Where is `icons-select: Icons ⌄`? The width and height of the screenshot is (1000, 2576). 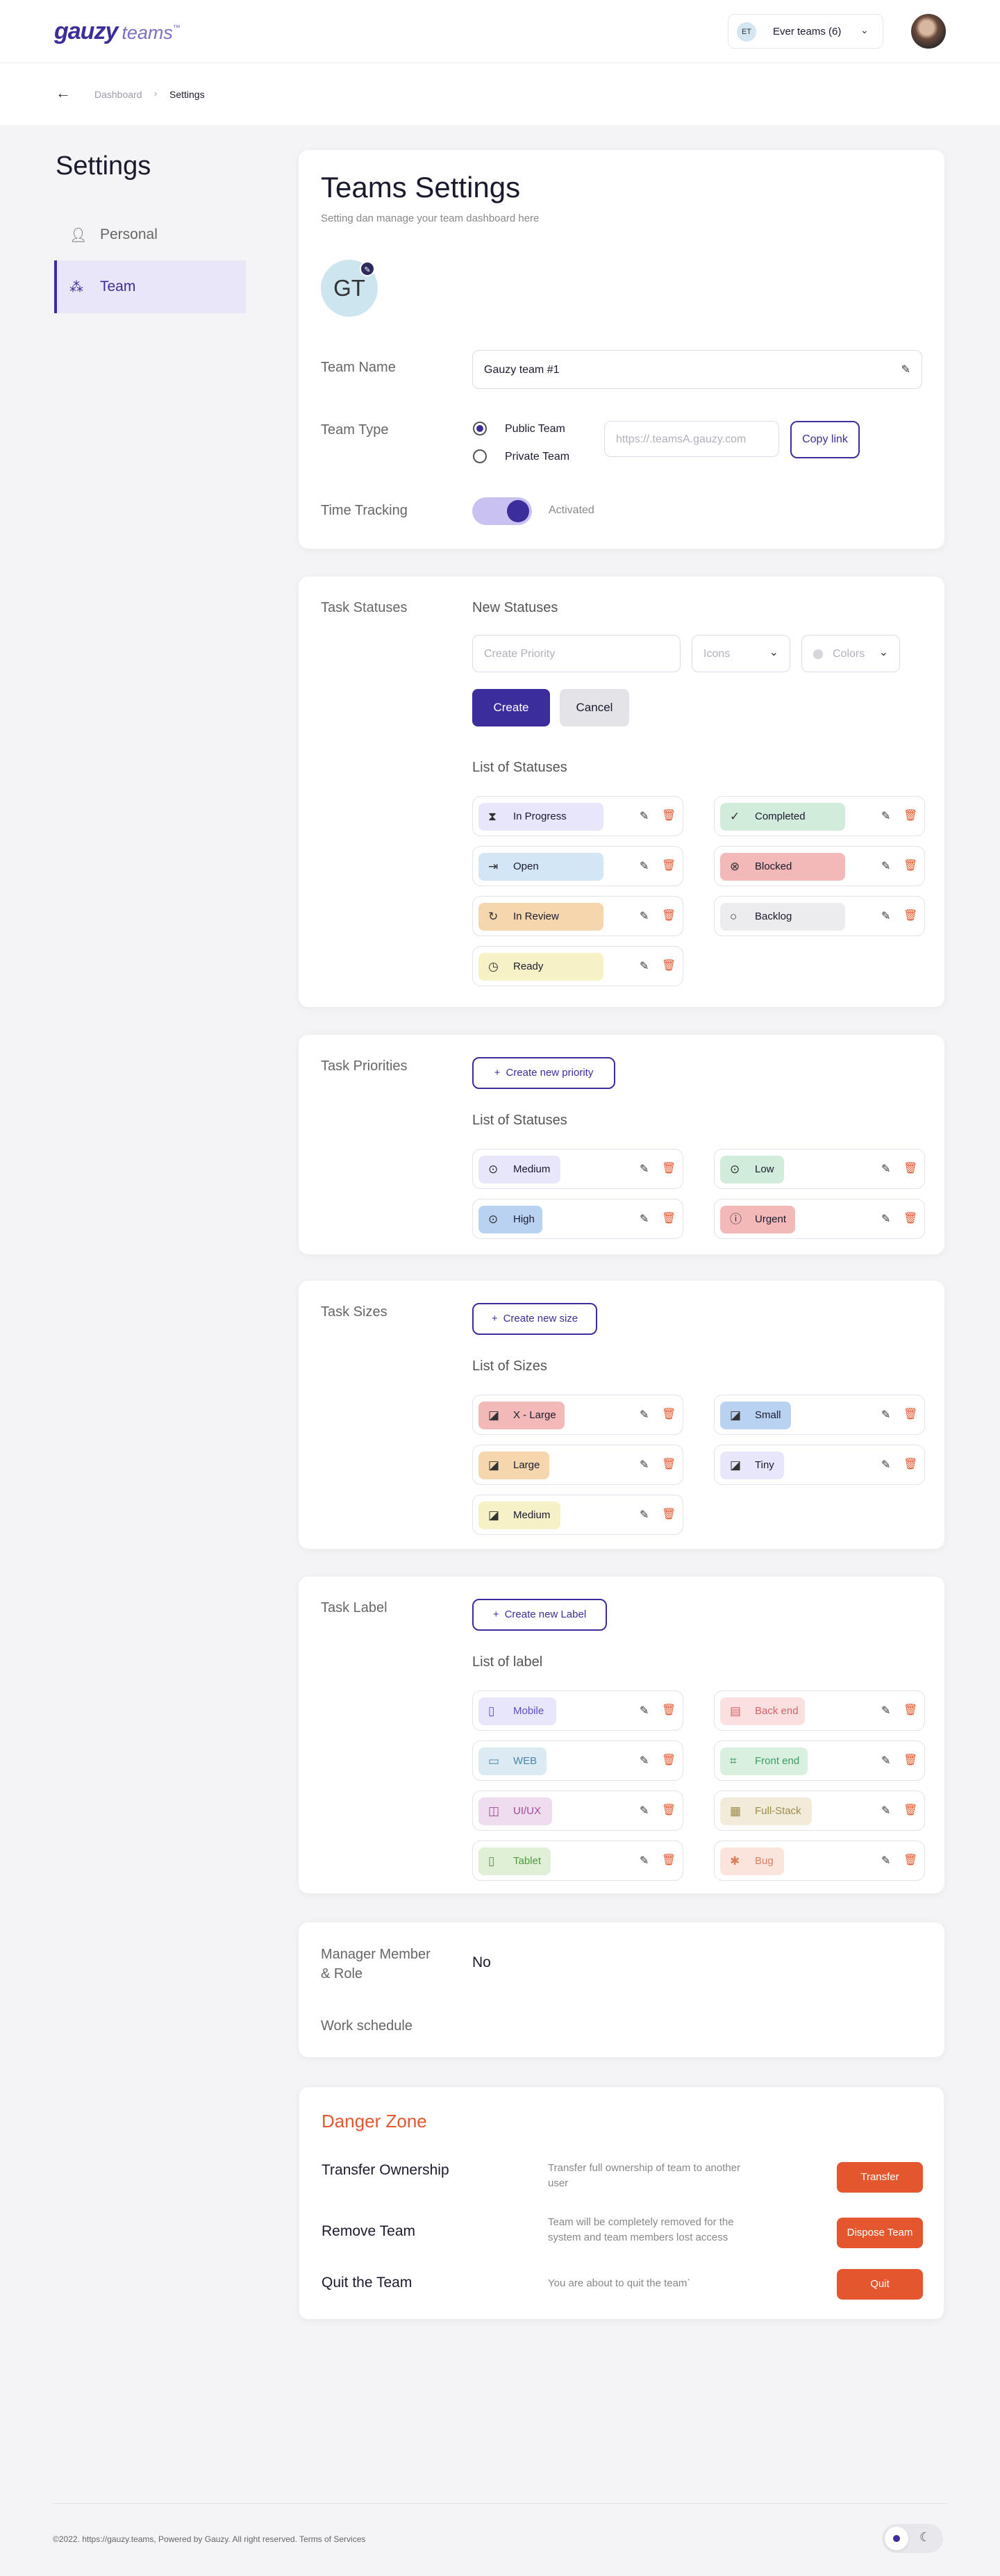
icons-select: Icons ⌄ is located at coordinates (741, 653).